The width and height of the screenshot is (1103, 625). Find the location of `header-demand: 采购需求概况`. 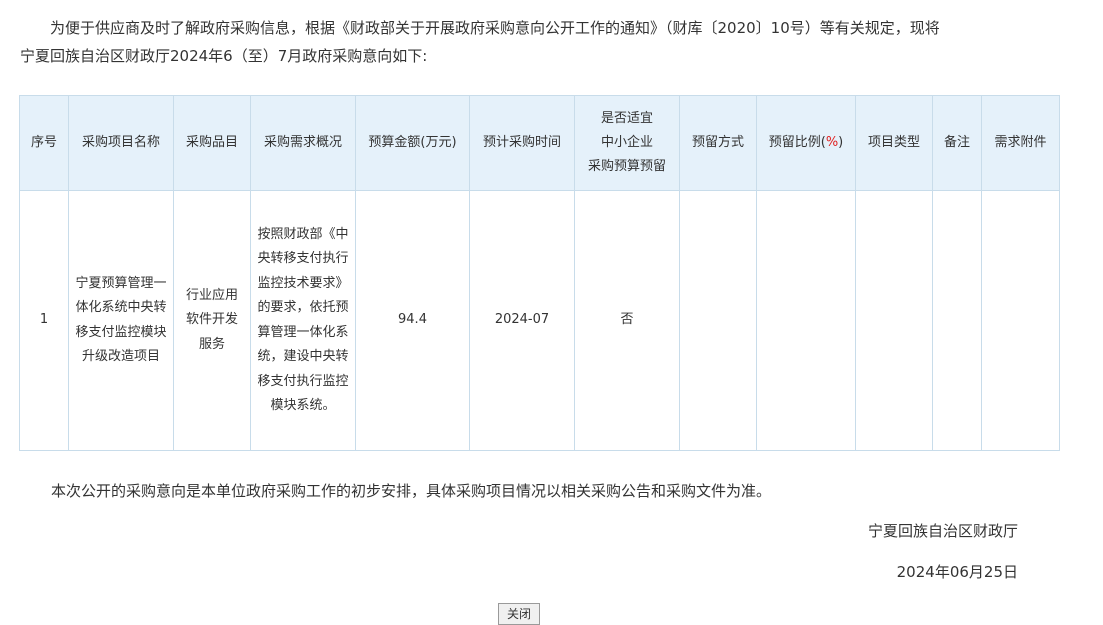

header-demand: 采购需求概况 is located at coordinates (303, 143).